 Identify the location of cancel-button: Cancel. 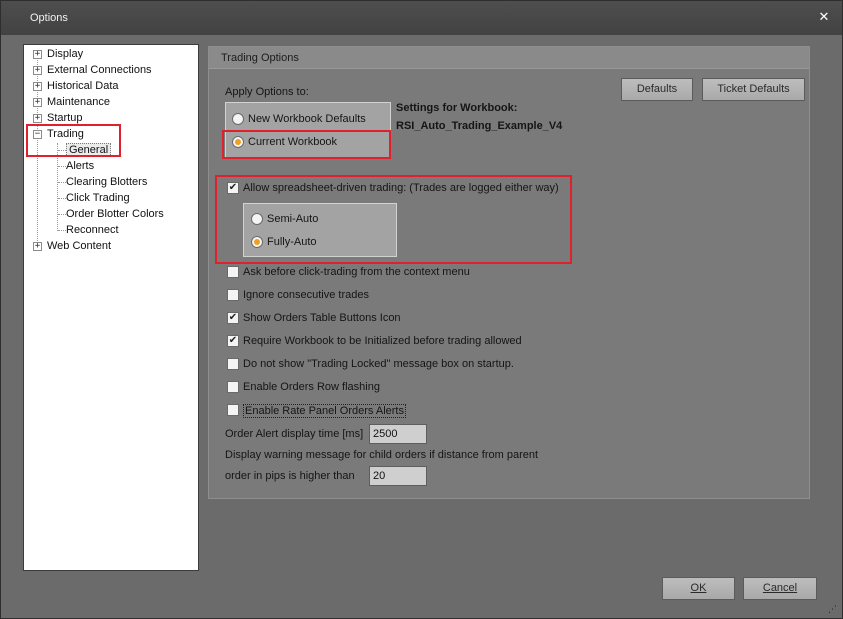
(780, 588).